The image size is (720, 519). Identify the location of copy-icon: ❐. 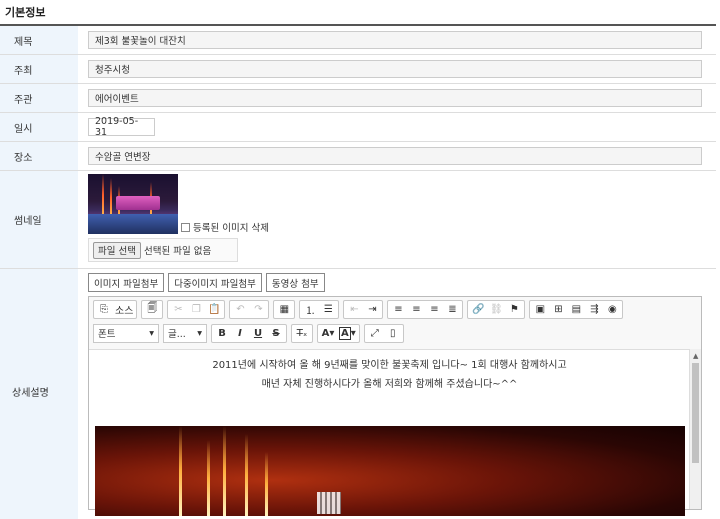
(196, 309).